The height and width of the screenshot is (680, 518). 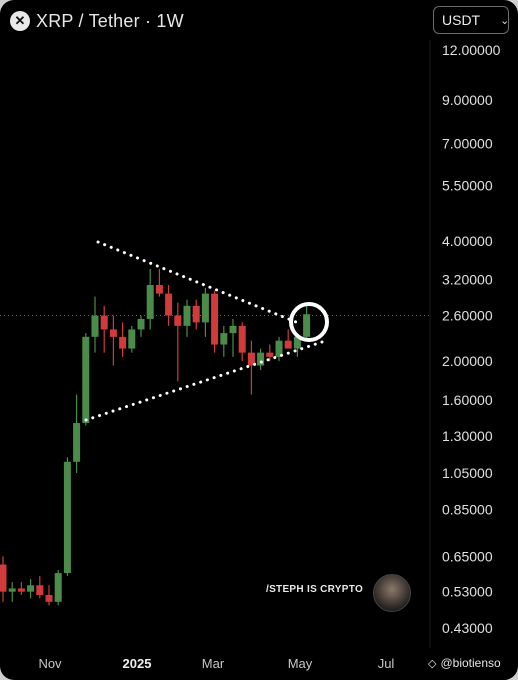 I want to click on x-tick-label: Nov, so click(x=50, y=663).